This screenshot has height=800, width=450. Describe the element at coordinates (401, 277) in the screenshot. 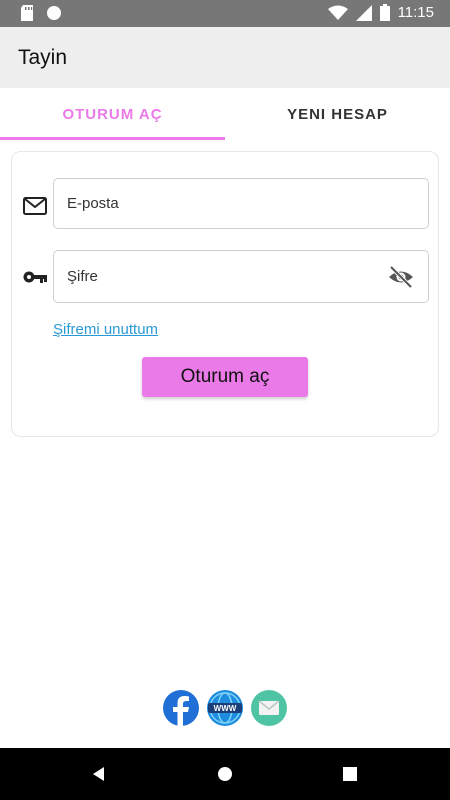

I see `eye-off-icon` at that location.